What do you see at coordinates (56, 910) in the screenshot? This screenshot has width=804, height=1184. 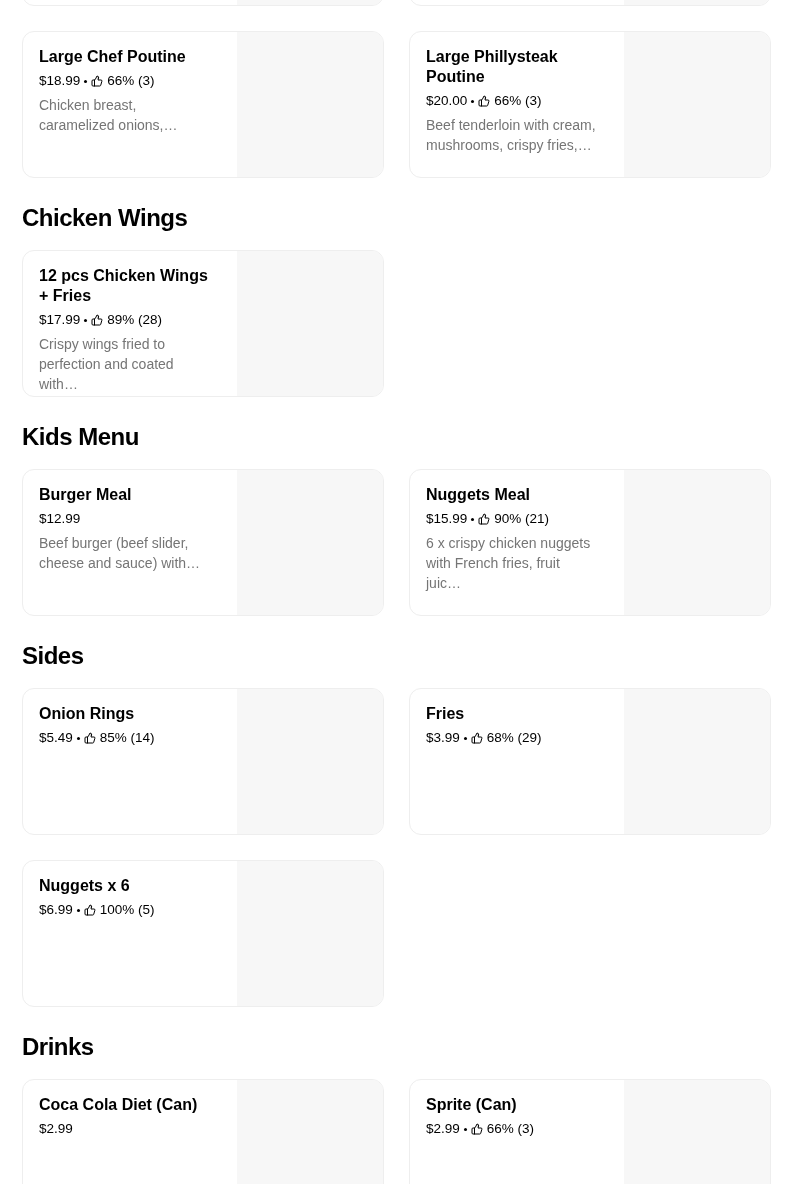 I see `item-price: $6.99` at bounding box center [56, 910].